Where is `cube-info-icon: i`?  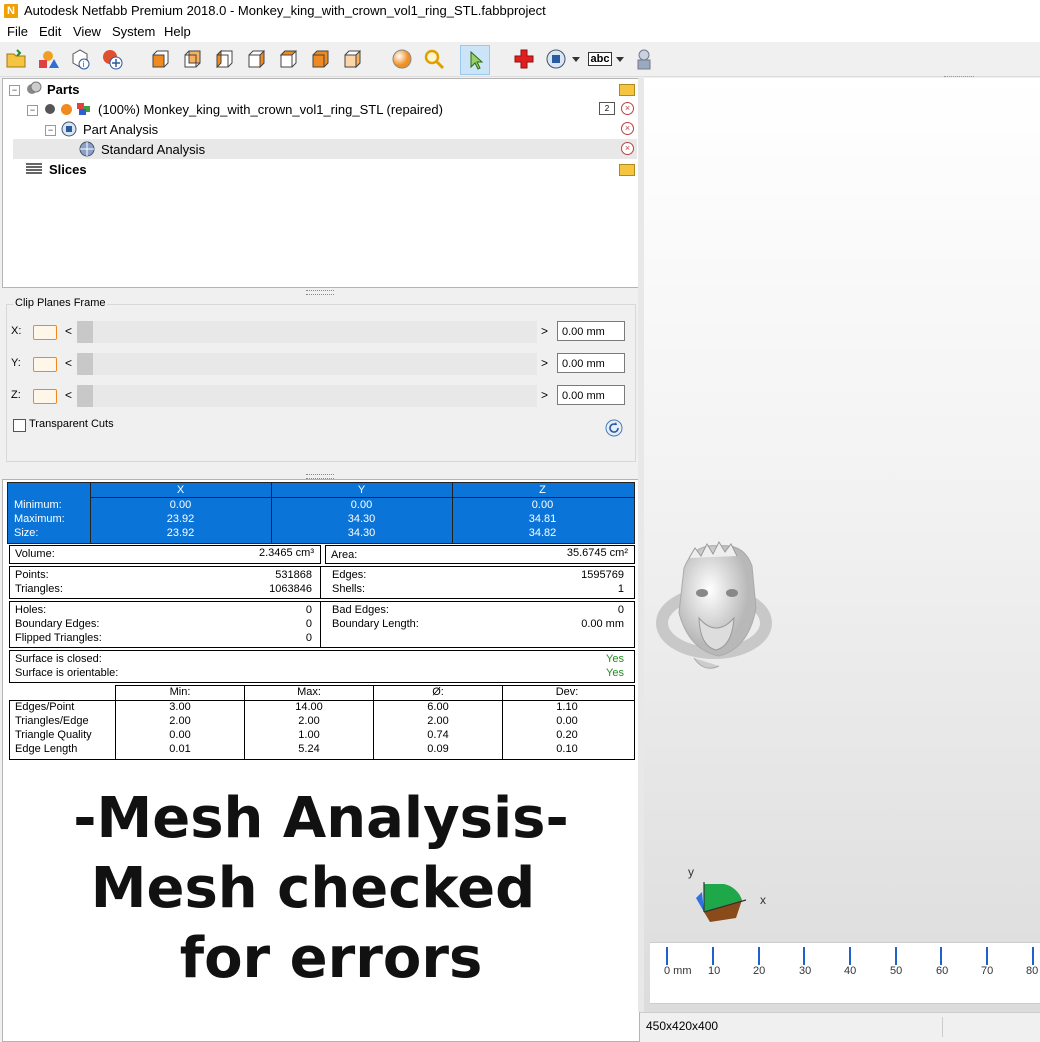
cube-info-icon: i is located at coordinates (80, 59).